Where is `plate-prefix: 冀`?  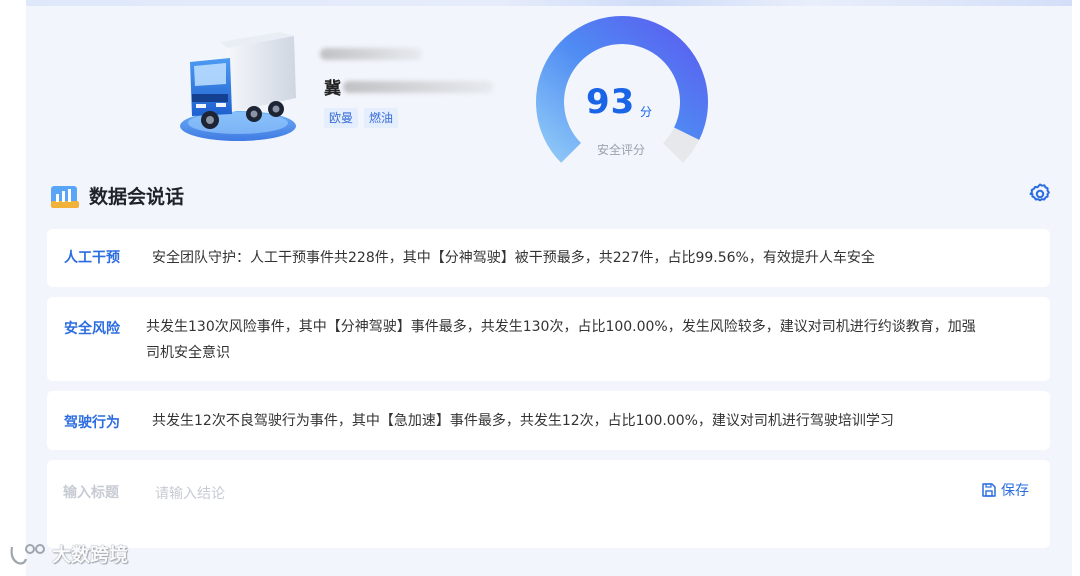 plate-prefix: 冀 is located at coordinates (332, 89).